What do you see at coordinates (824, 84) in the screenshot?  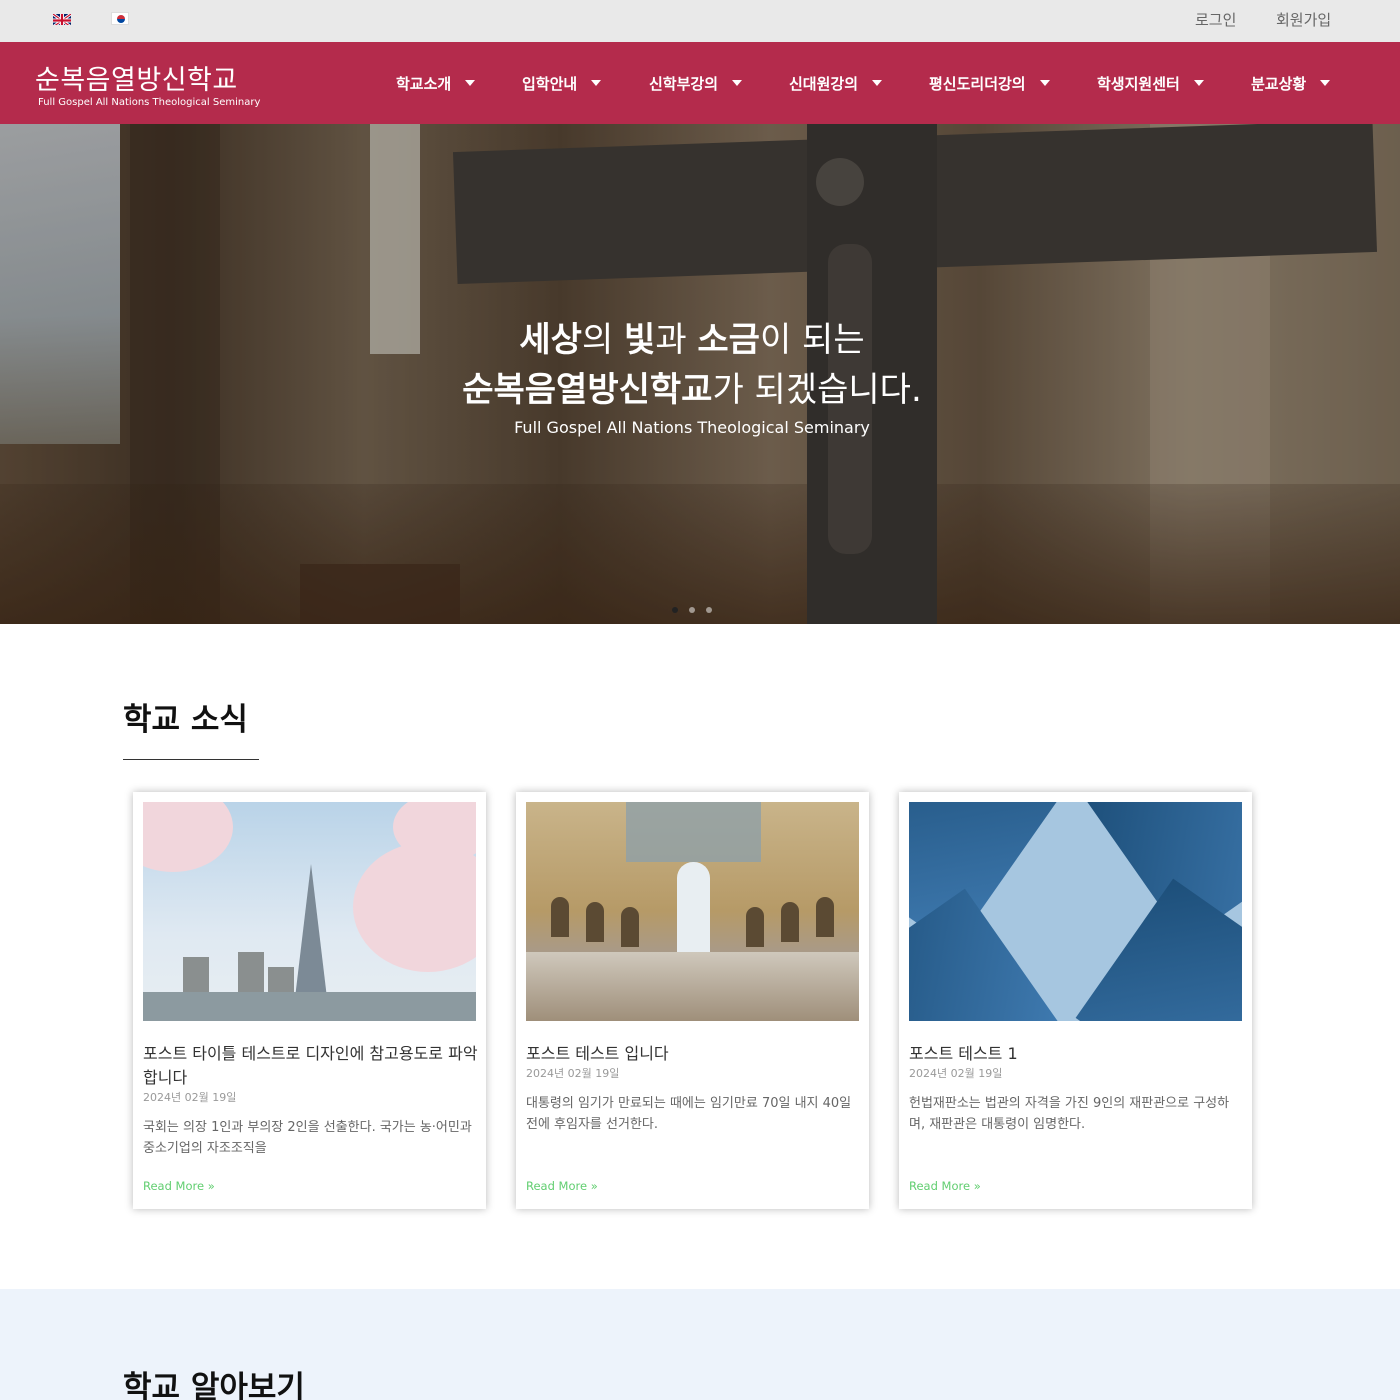 I see `nav-label: 신대원강의` at bounding box center [824, 84].